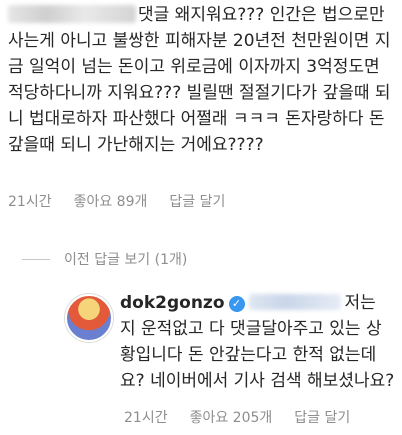 The width and height of the screenshot is (402, 435). I want to click on blurred-username, so click(72, 14).